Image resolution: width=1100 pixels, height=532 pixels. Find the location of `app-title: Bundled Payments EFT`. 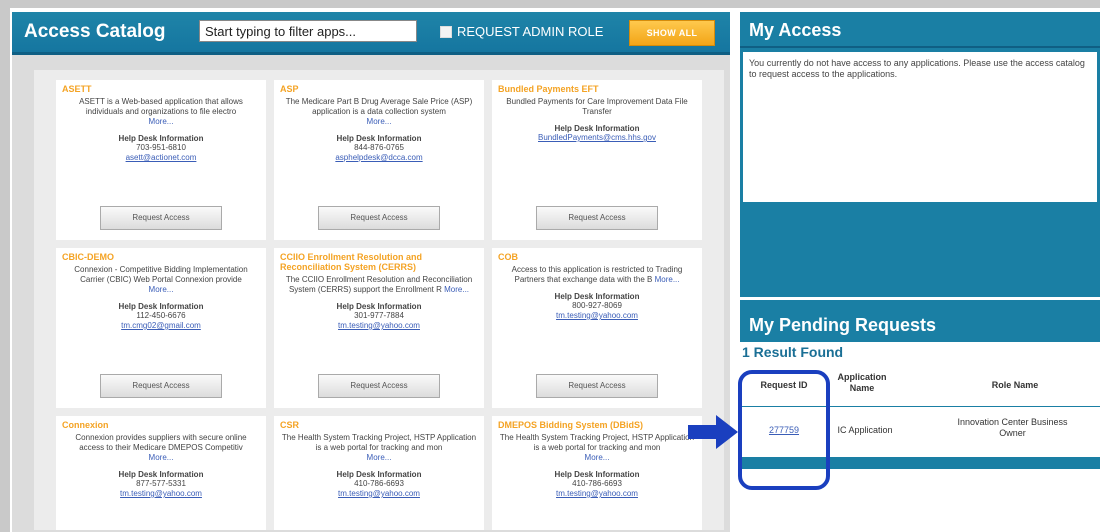

app-title: Bundled Payments EFT is located at coordinates (548, 89).